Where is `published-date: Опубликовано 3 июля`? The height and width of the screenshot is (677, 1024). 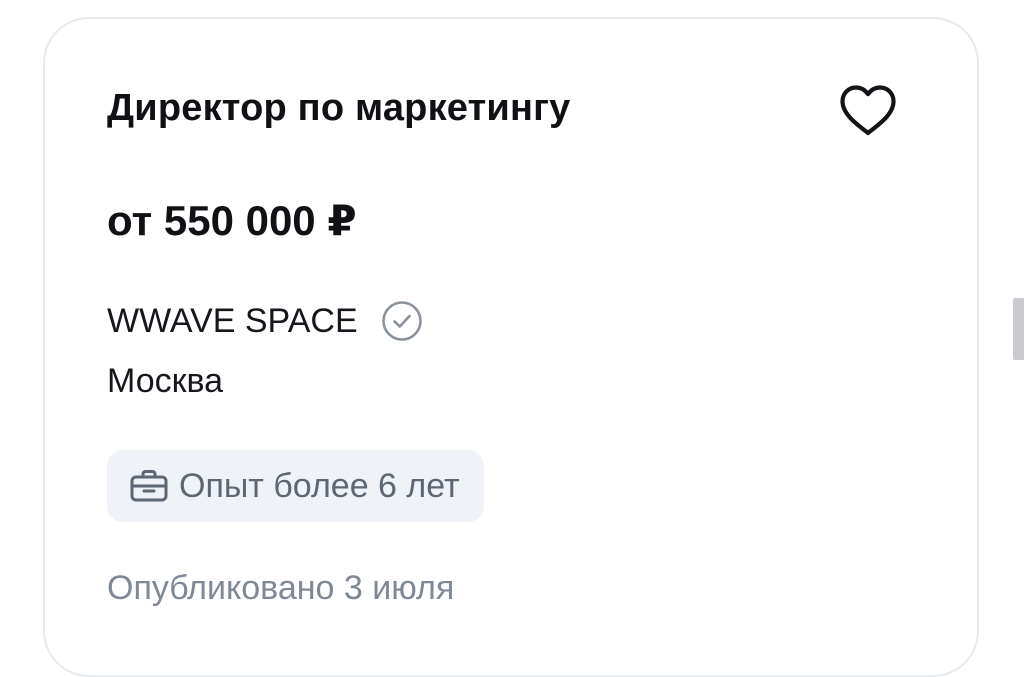
published-date: Опубликовано 3 июля is located at coordinates (281, 588).